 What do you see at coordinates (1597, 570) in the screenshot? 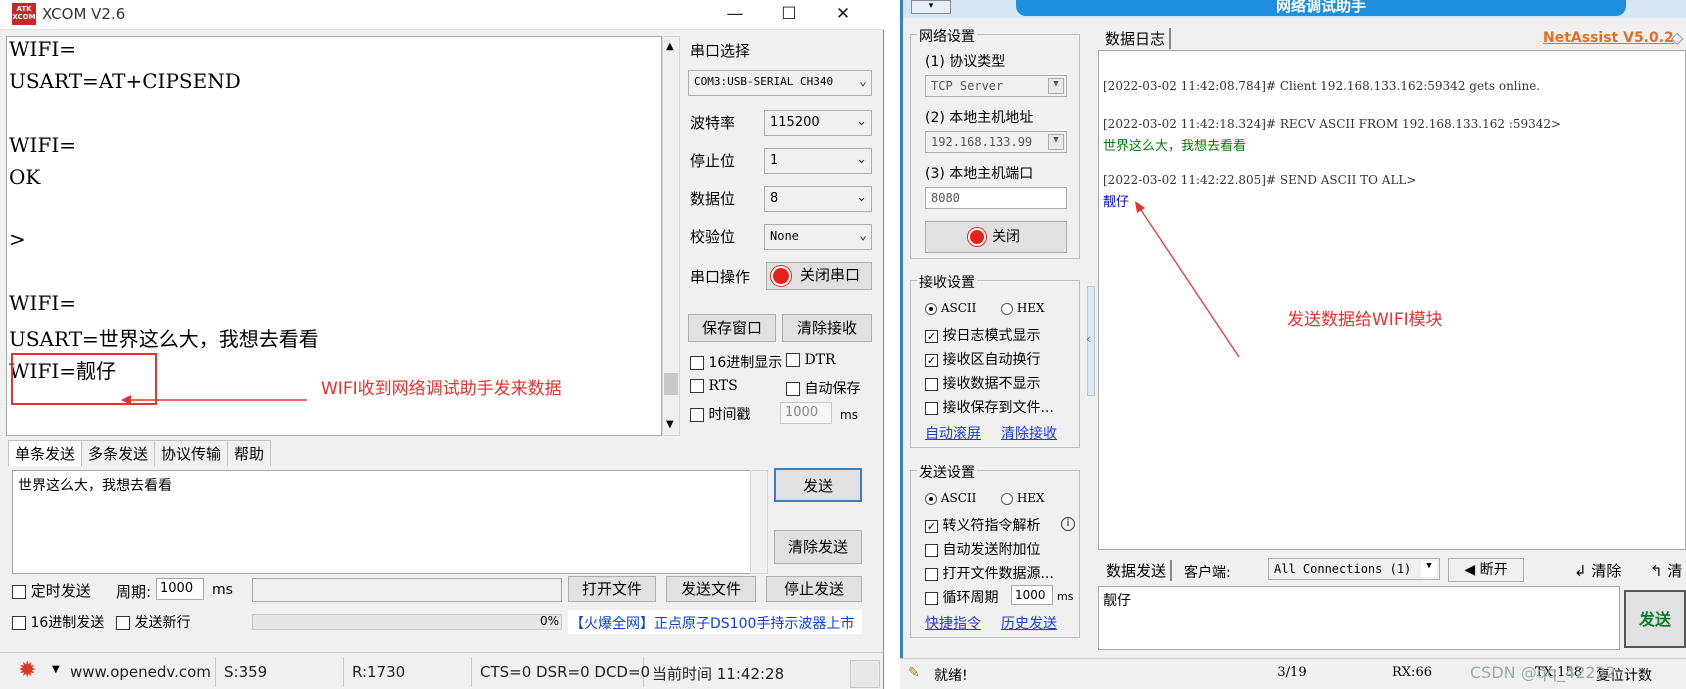
I see `clear-button: ↲ 清除` at bounding box center [1597, 570].